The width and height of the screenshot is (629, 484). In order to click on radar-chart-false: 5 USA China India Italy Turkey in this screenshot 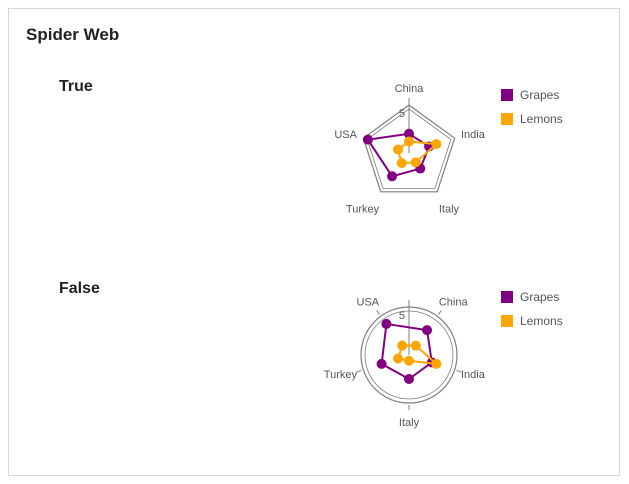, I will do `click(405, 363)`.